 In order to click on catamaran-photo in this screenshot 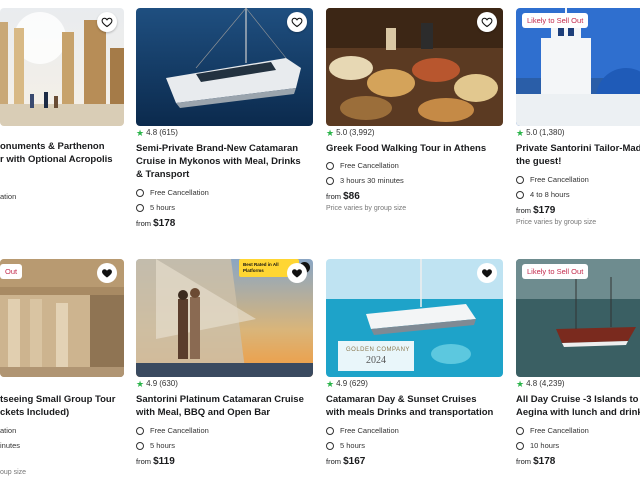, I will do `click(224, 67)`.